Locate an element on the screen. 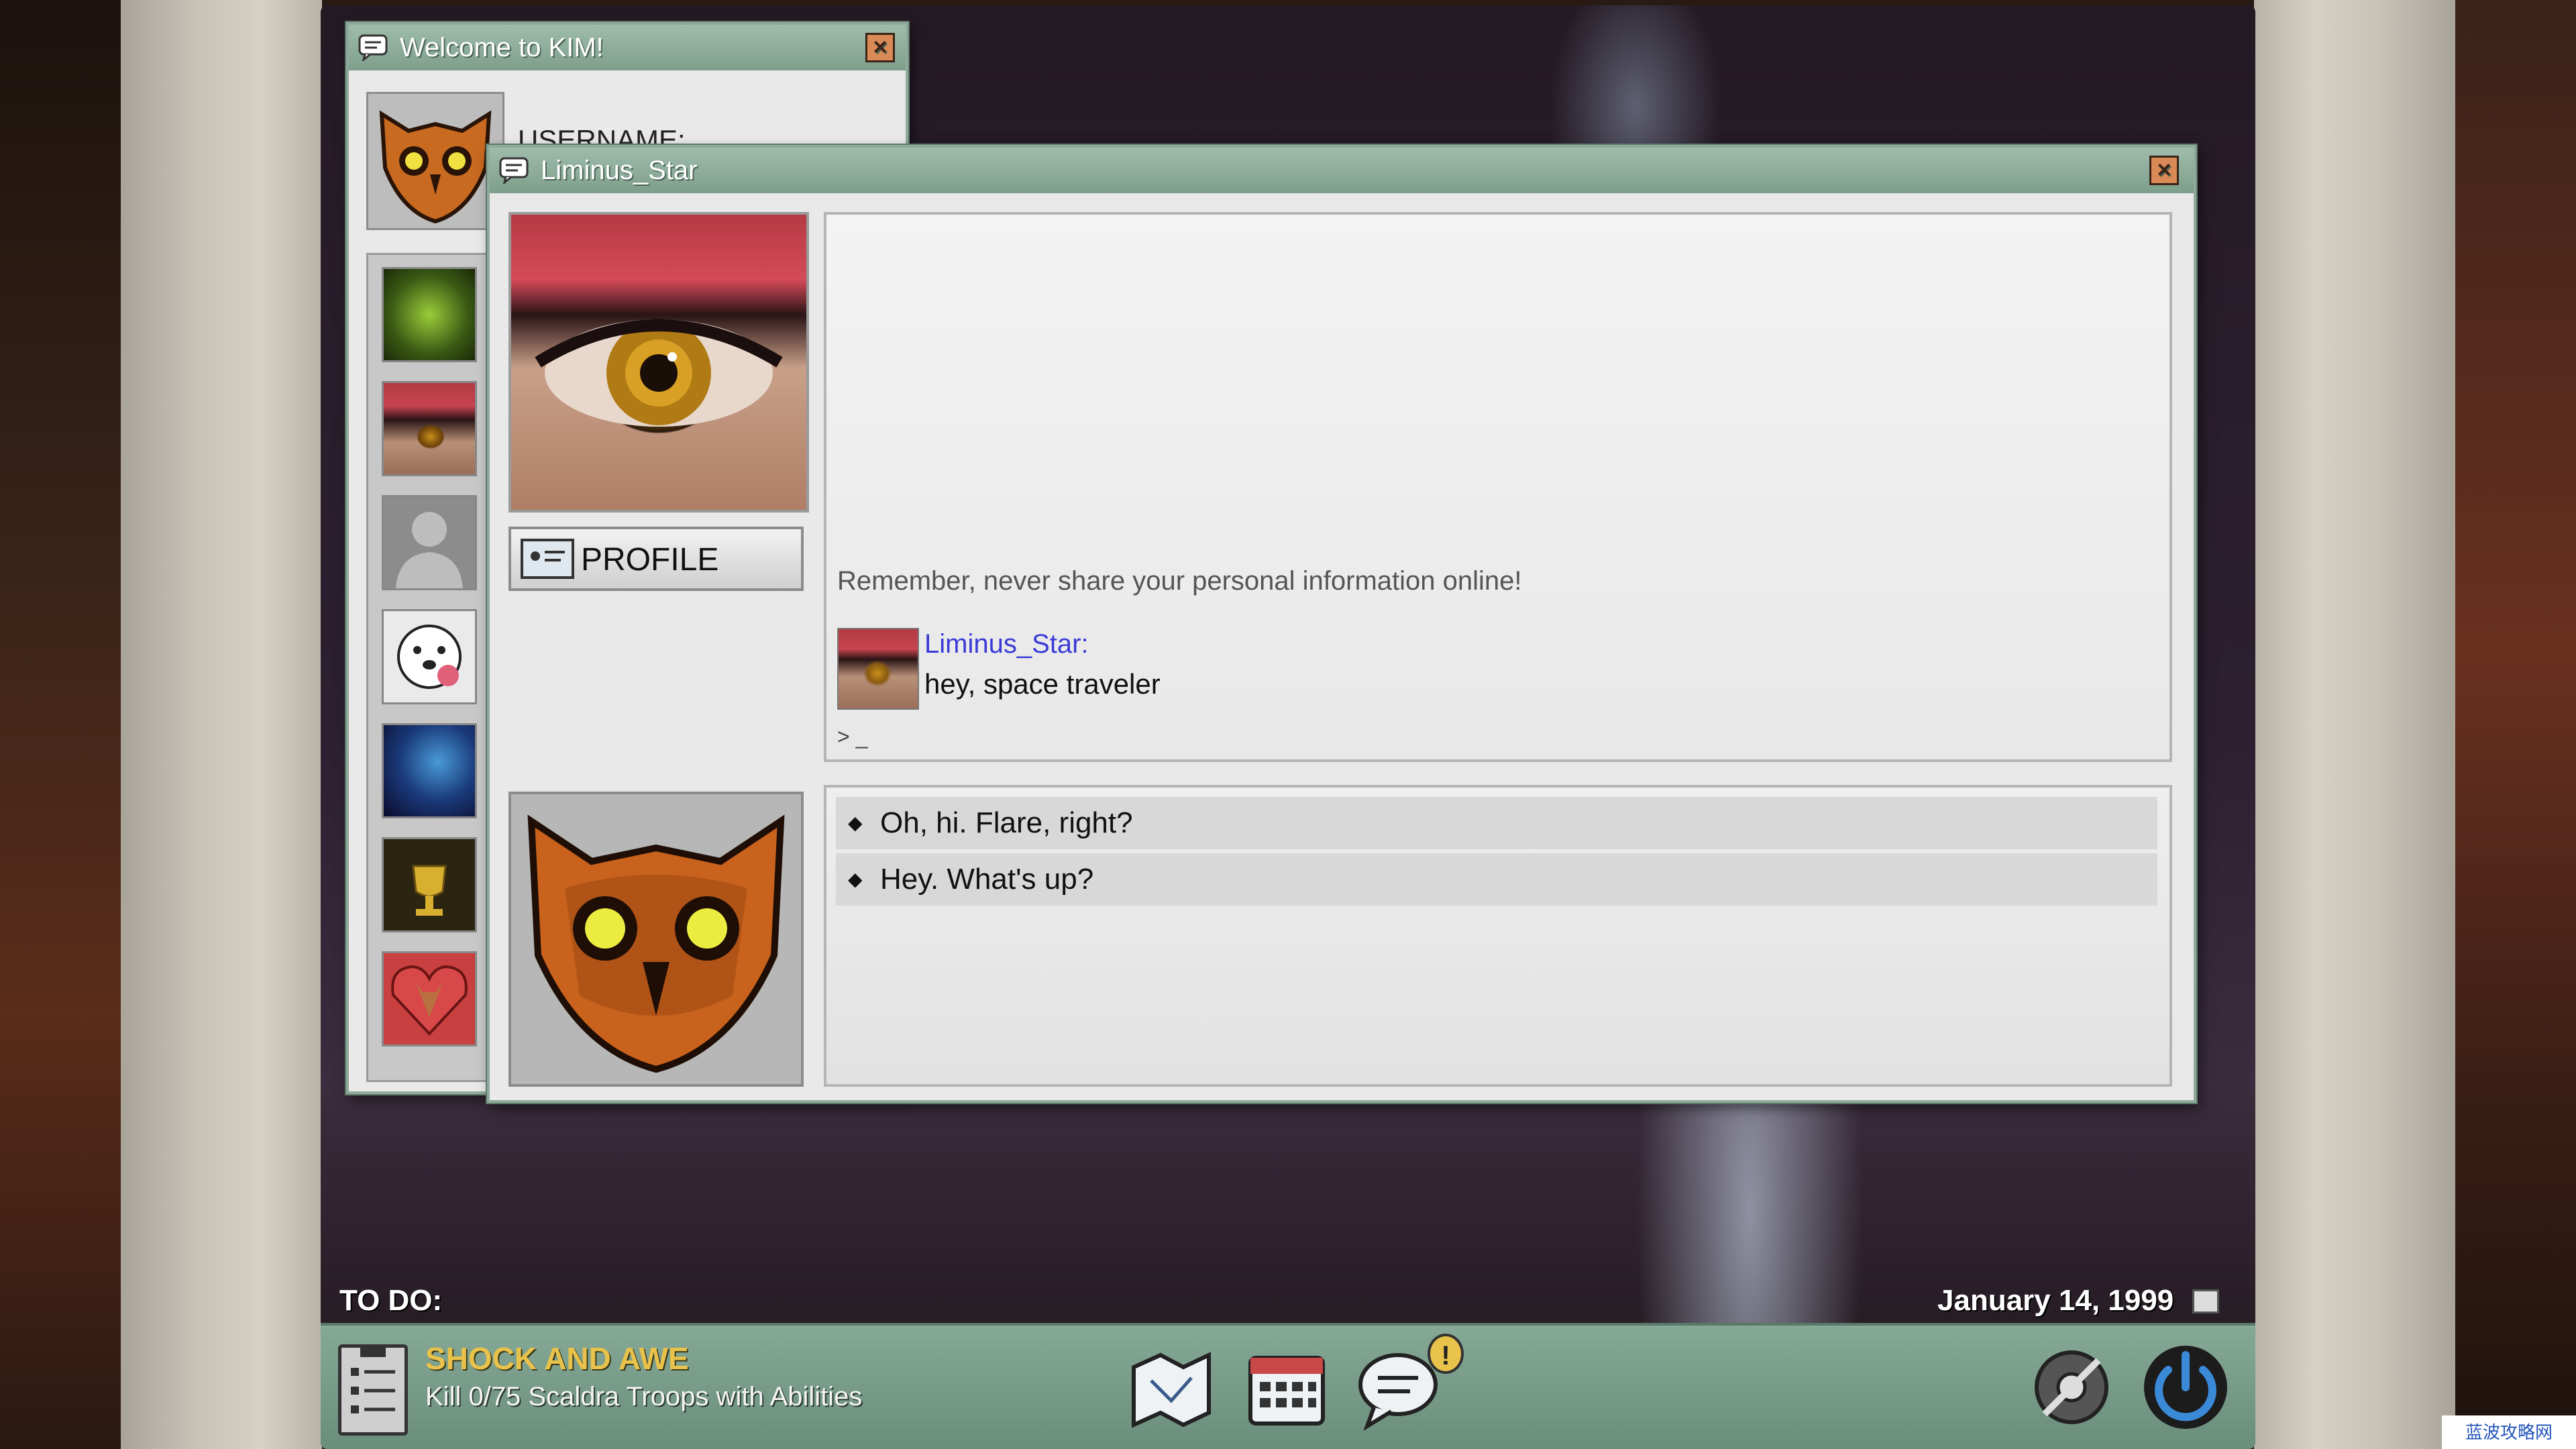 The height and width of the screenshot is (1449, 2576). eye-portrait-icon is located at coordinates (659, 373).